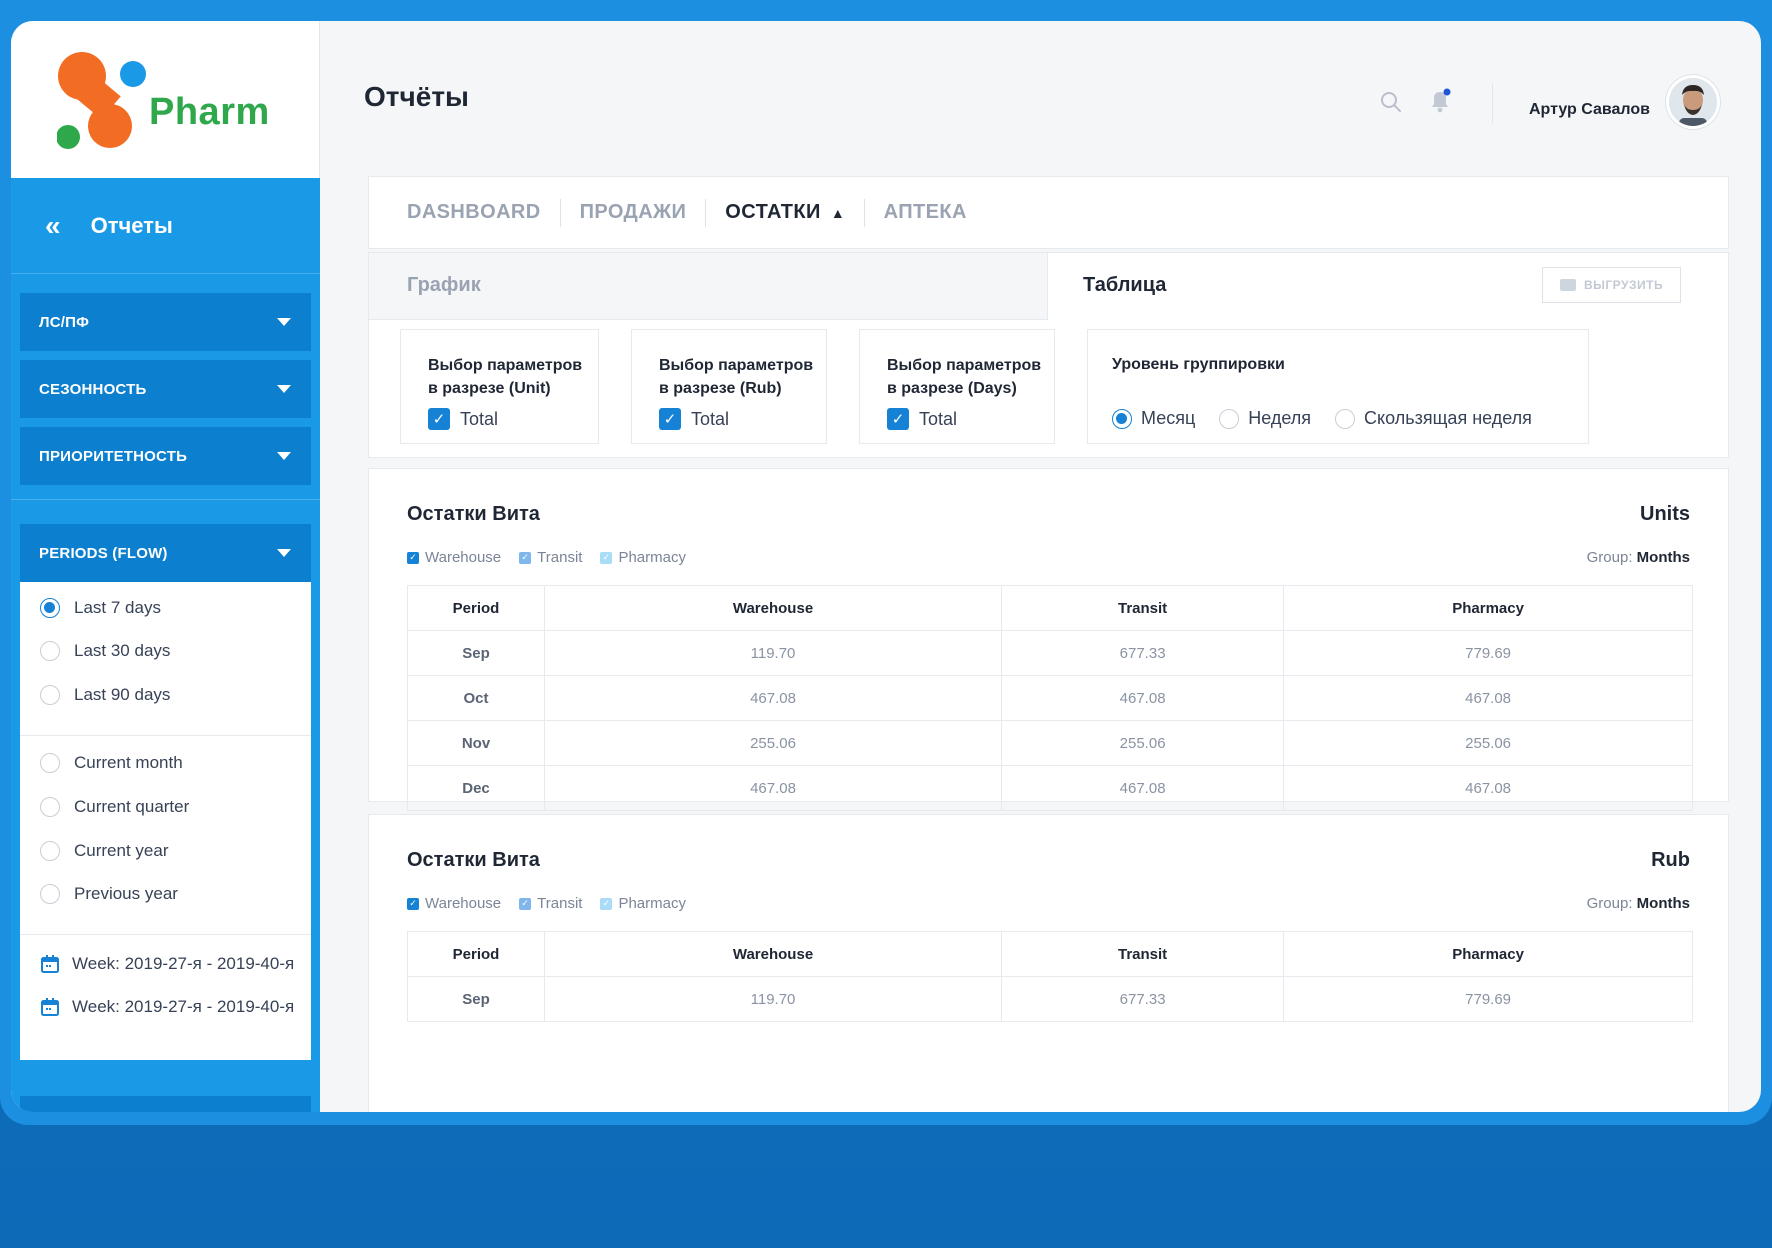 This screenshot has width=1772, height=1248. What do you see at coordinates (1693, 102) in the screenshot?
I see `avatar` at bounding box center [1693, 102].